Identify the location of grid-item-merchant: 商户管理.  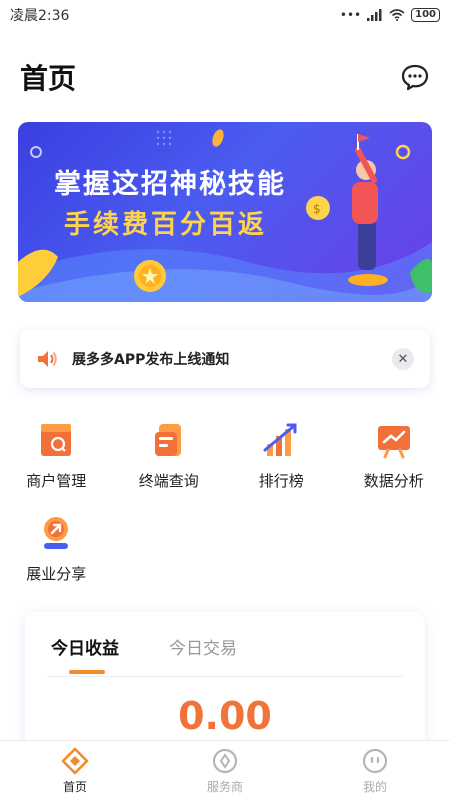
(56, 455).